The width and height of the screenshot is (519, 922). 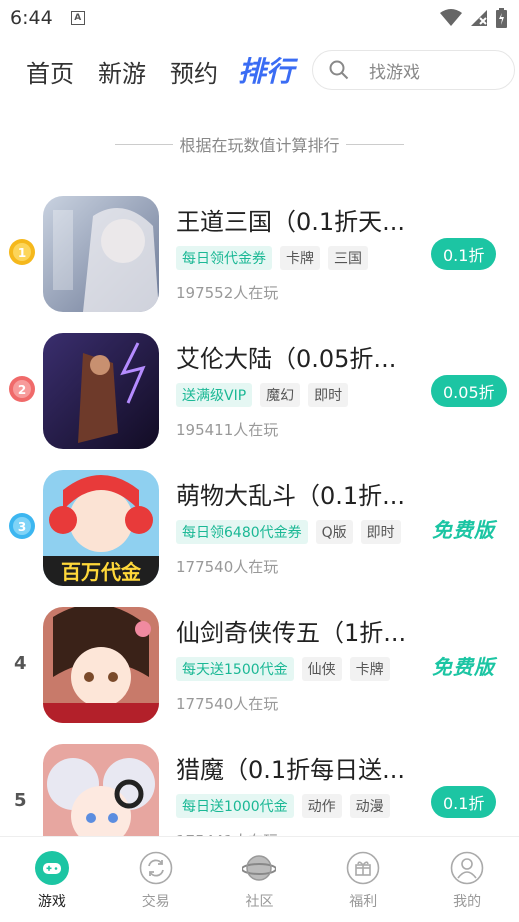 I want to click on ranking-section-header: 根据在玩数值计算排行, so click(x=259, y=144).